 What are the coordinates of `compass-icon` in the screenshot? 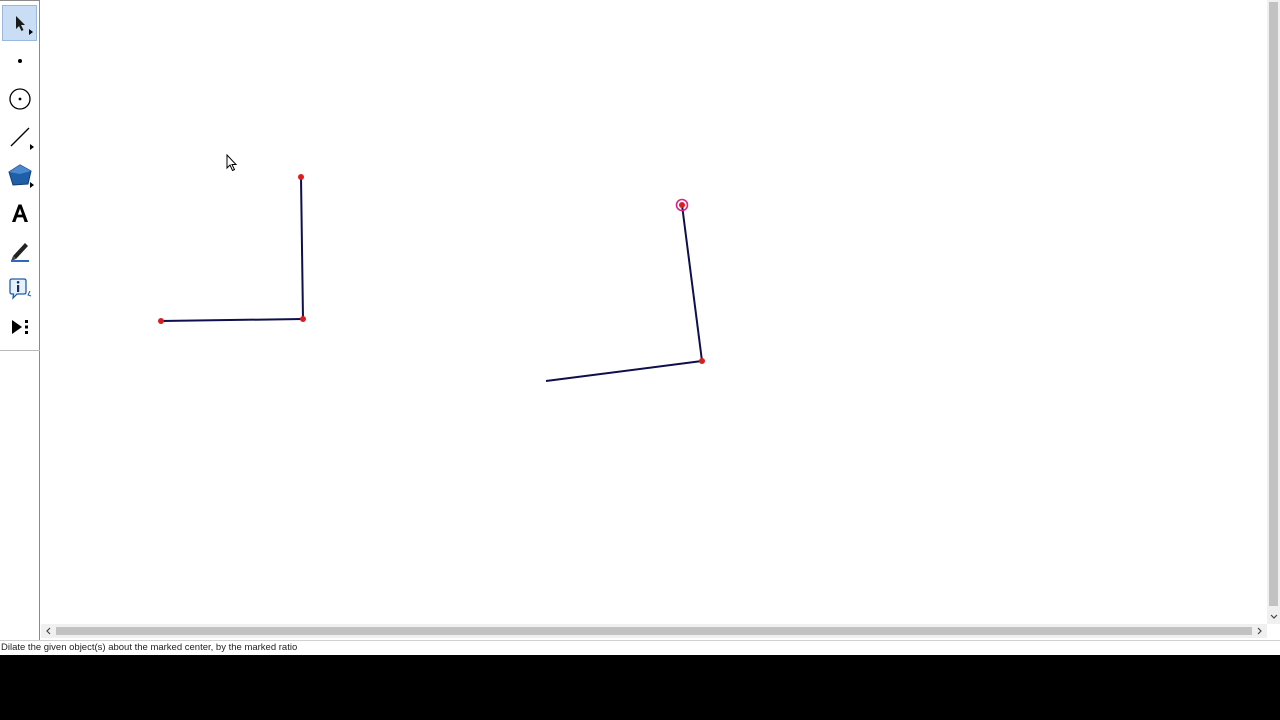 It's located at (19, 99).